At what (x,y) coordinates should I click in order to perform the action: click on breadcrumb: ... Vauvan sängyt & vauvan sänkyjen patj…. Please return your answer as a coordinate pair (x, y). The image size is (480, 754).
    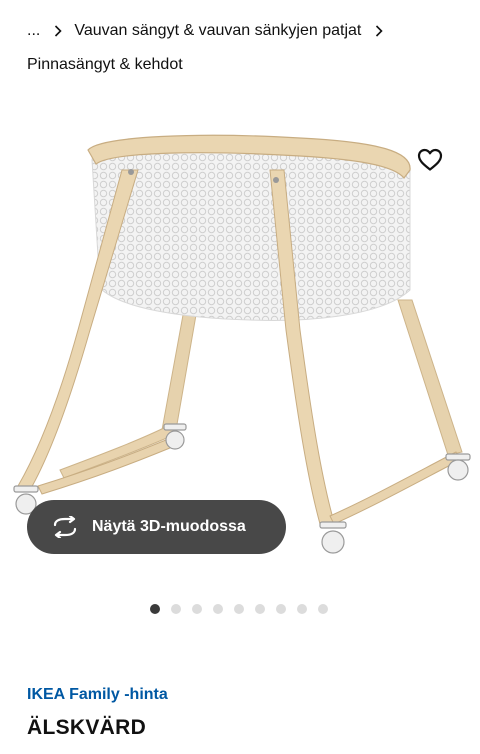
    Looking at the image, I should click on (247, 48).